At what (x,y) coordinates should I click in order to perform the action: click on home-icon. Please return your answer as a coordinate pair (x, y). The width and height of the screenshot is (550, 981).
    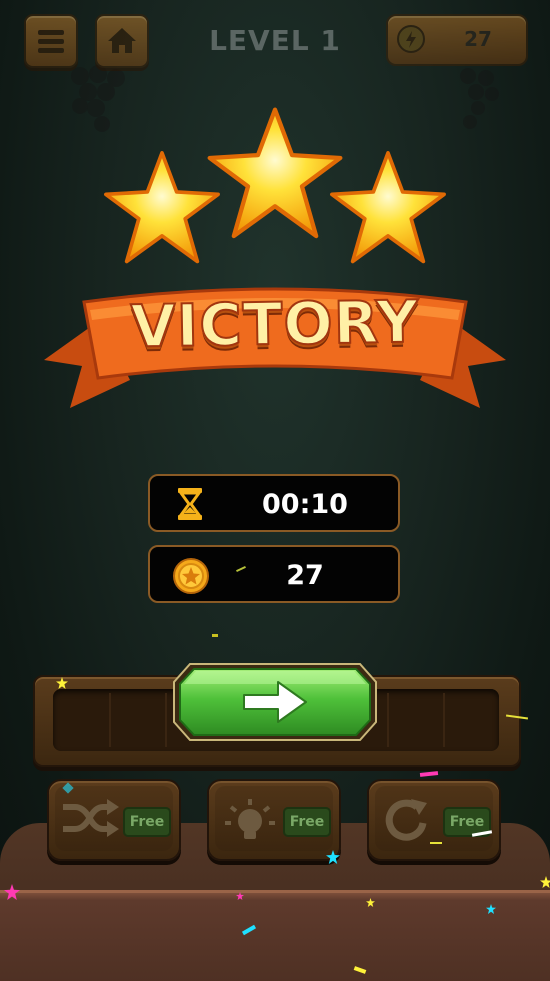
    Looking at the image, I should click on (122, 40).